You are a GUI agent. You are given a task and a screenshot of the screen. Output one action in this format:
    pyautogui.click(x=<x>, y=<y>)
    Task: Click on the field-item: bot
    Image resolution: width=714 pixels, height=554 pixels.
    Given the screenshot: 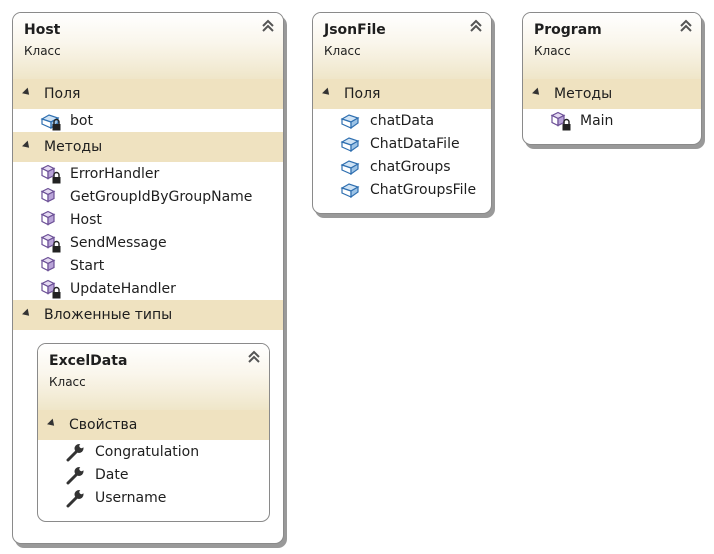 What is the action you would take?
    pyautogui.click(x=148, y=120)
    